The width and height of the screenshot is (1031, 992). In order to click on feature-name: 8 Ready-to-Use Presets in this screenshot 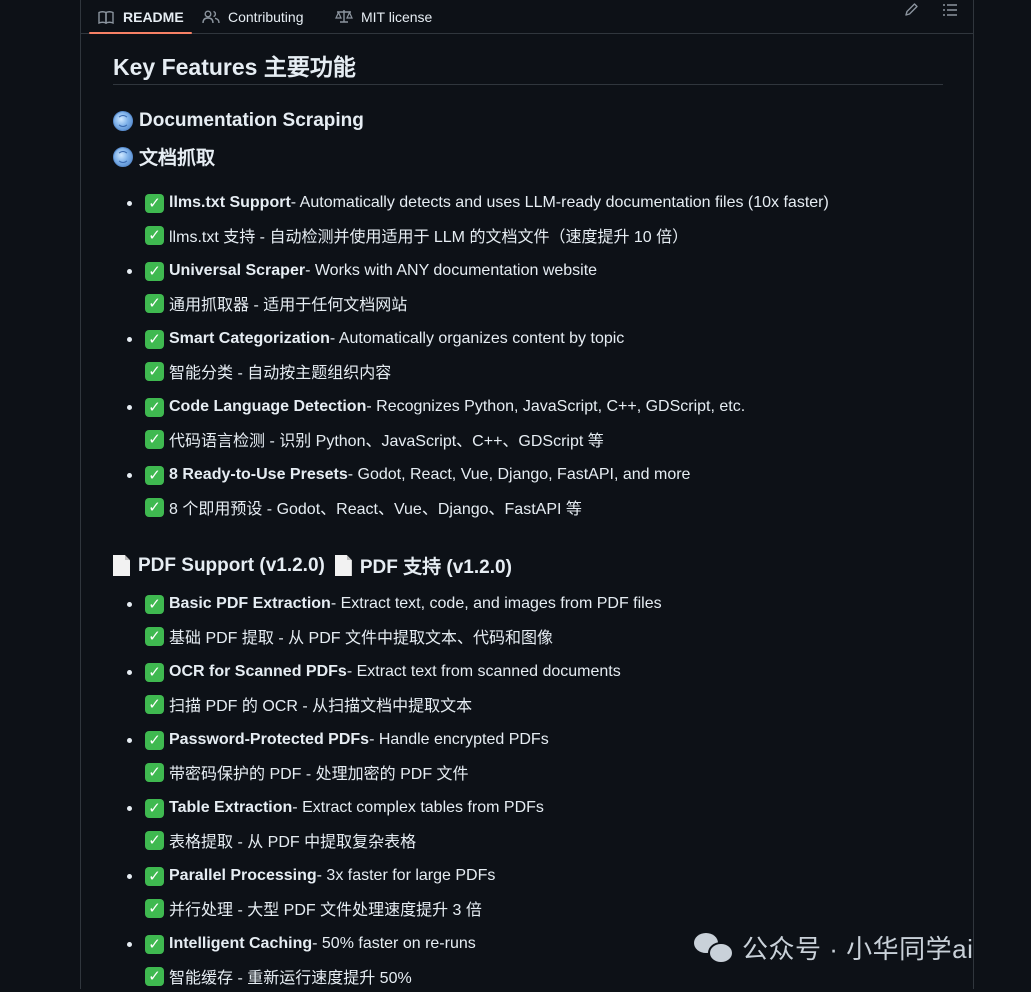, I will do `click(258, 474)`.